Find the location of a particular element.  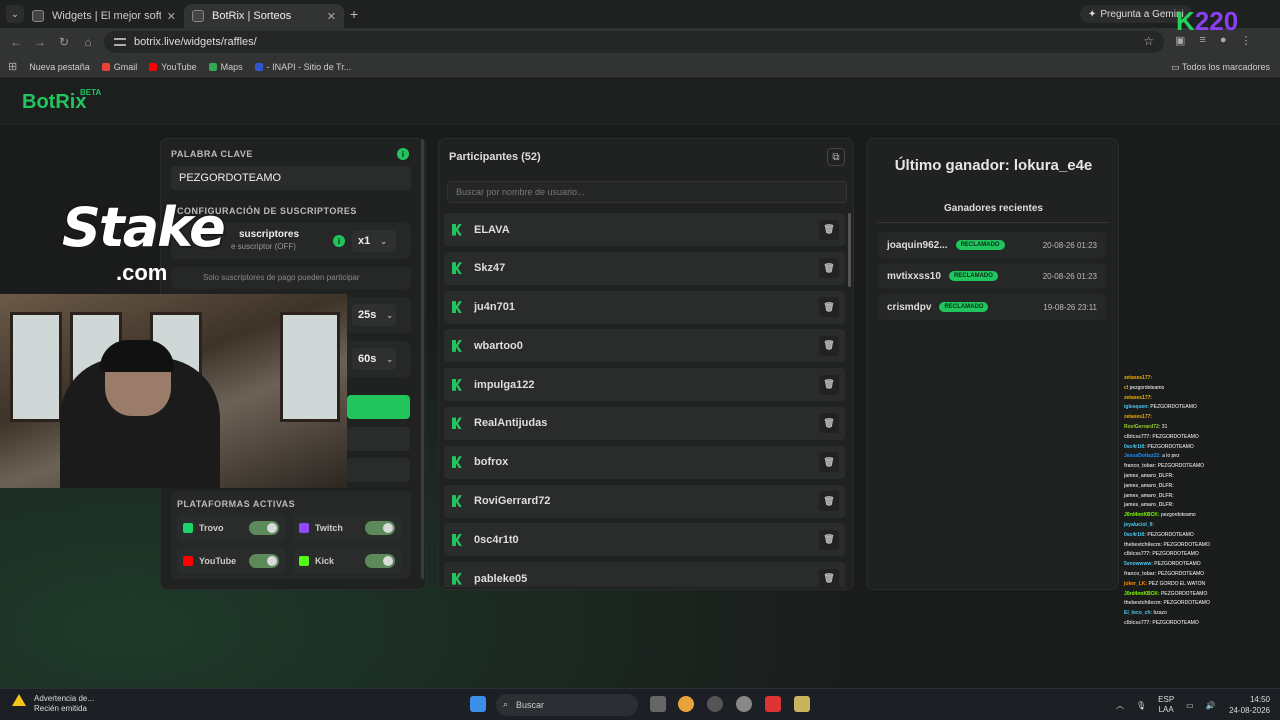

settings-scrollbar is located at coordinates (422, 359).